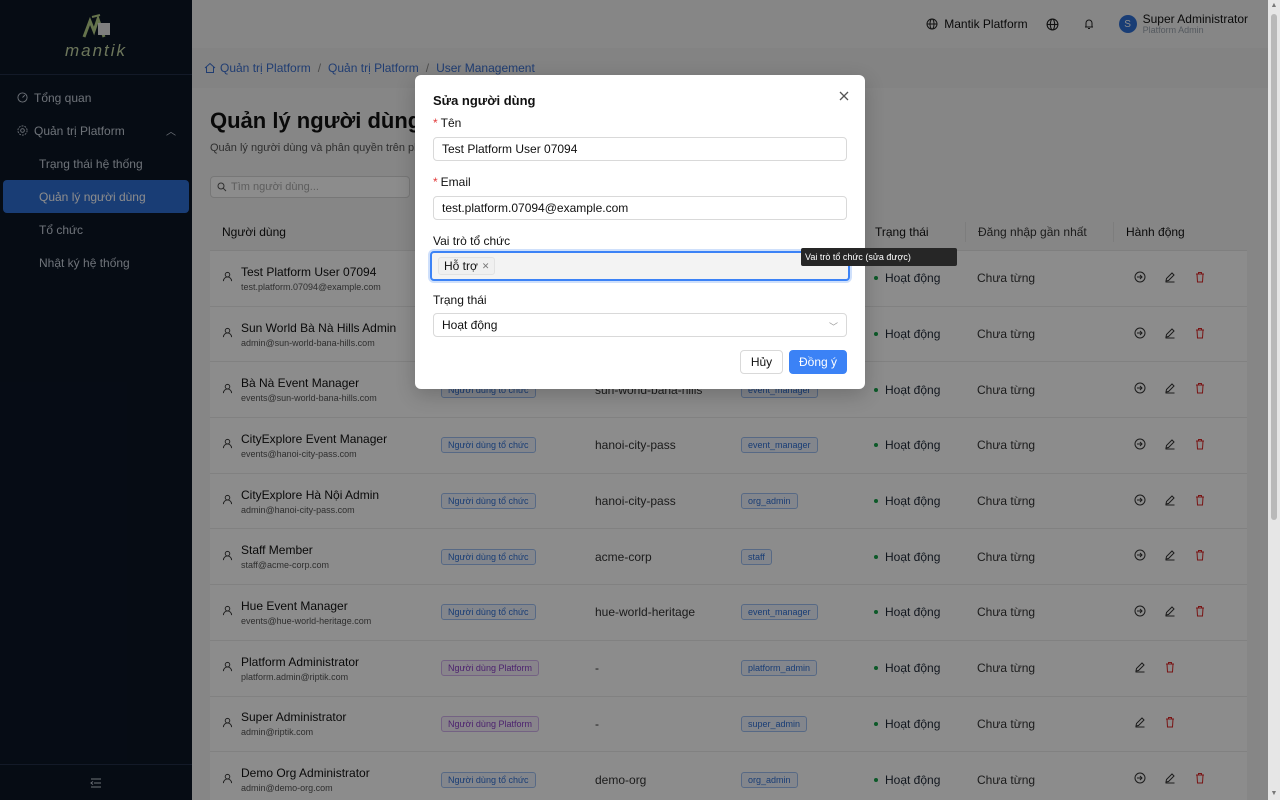 This screenshot has height=800, width=1280. What do you see at coordinates (879, 257) in the screenshot?
I see `tooltip: Vai trò tổ chức (sửa được)` at bounding box center [879, 257].